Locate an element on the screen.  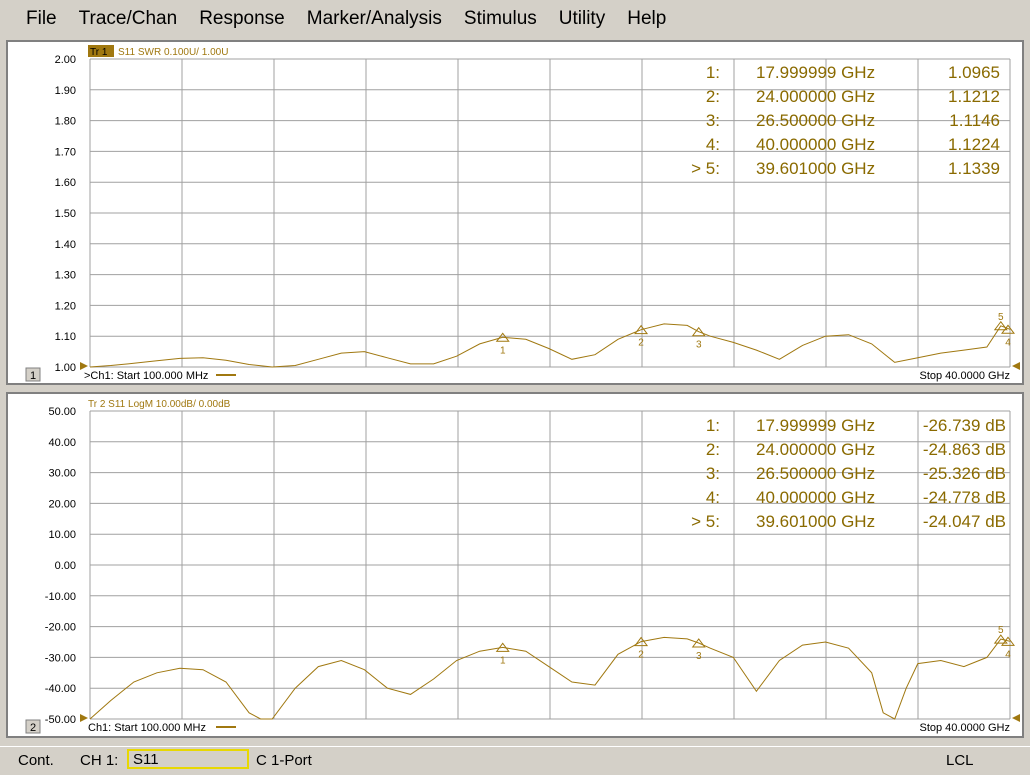
y-tick-label: 50.00 is located at coordinates (62, 412).